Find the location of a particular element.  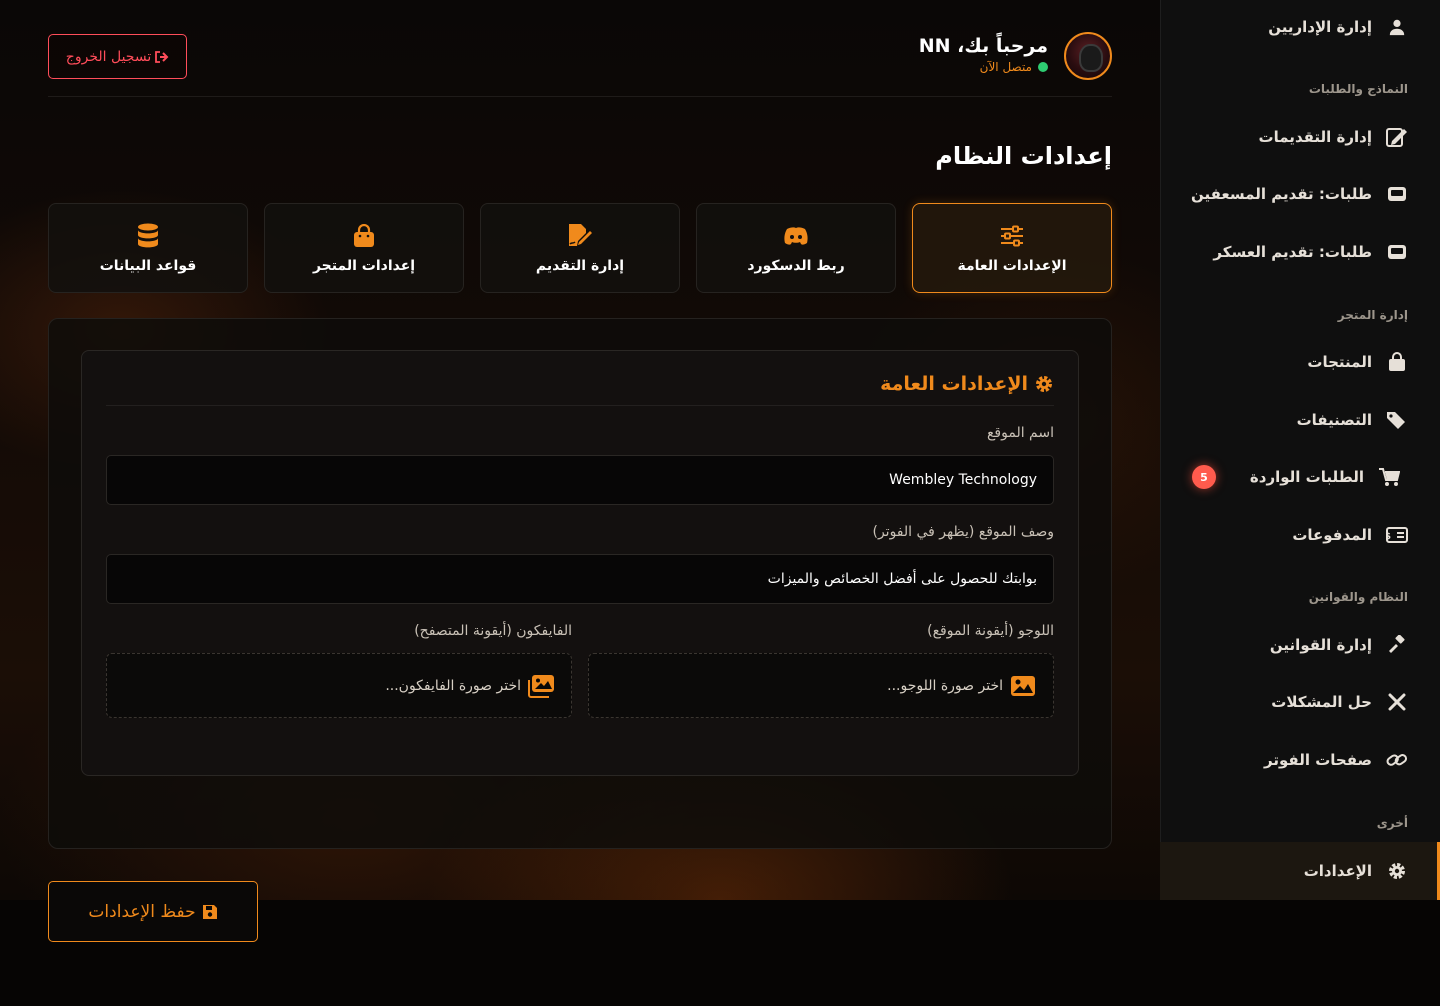

tab-applications: إدارة التقديم is located at coordinates (580, 248).